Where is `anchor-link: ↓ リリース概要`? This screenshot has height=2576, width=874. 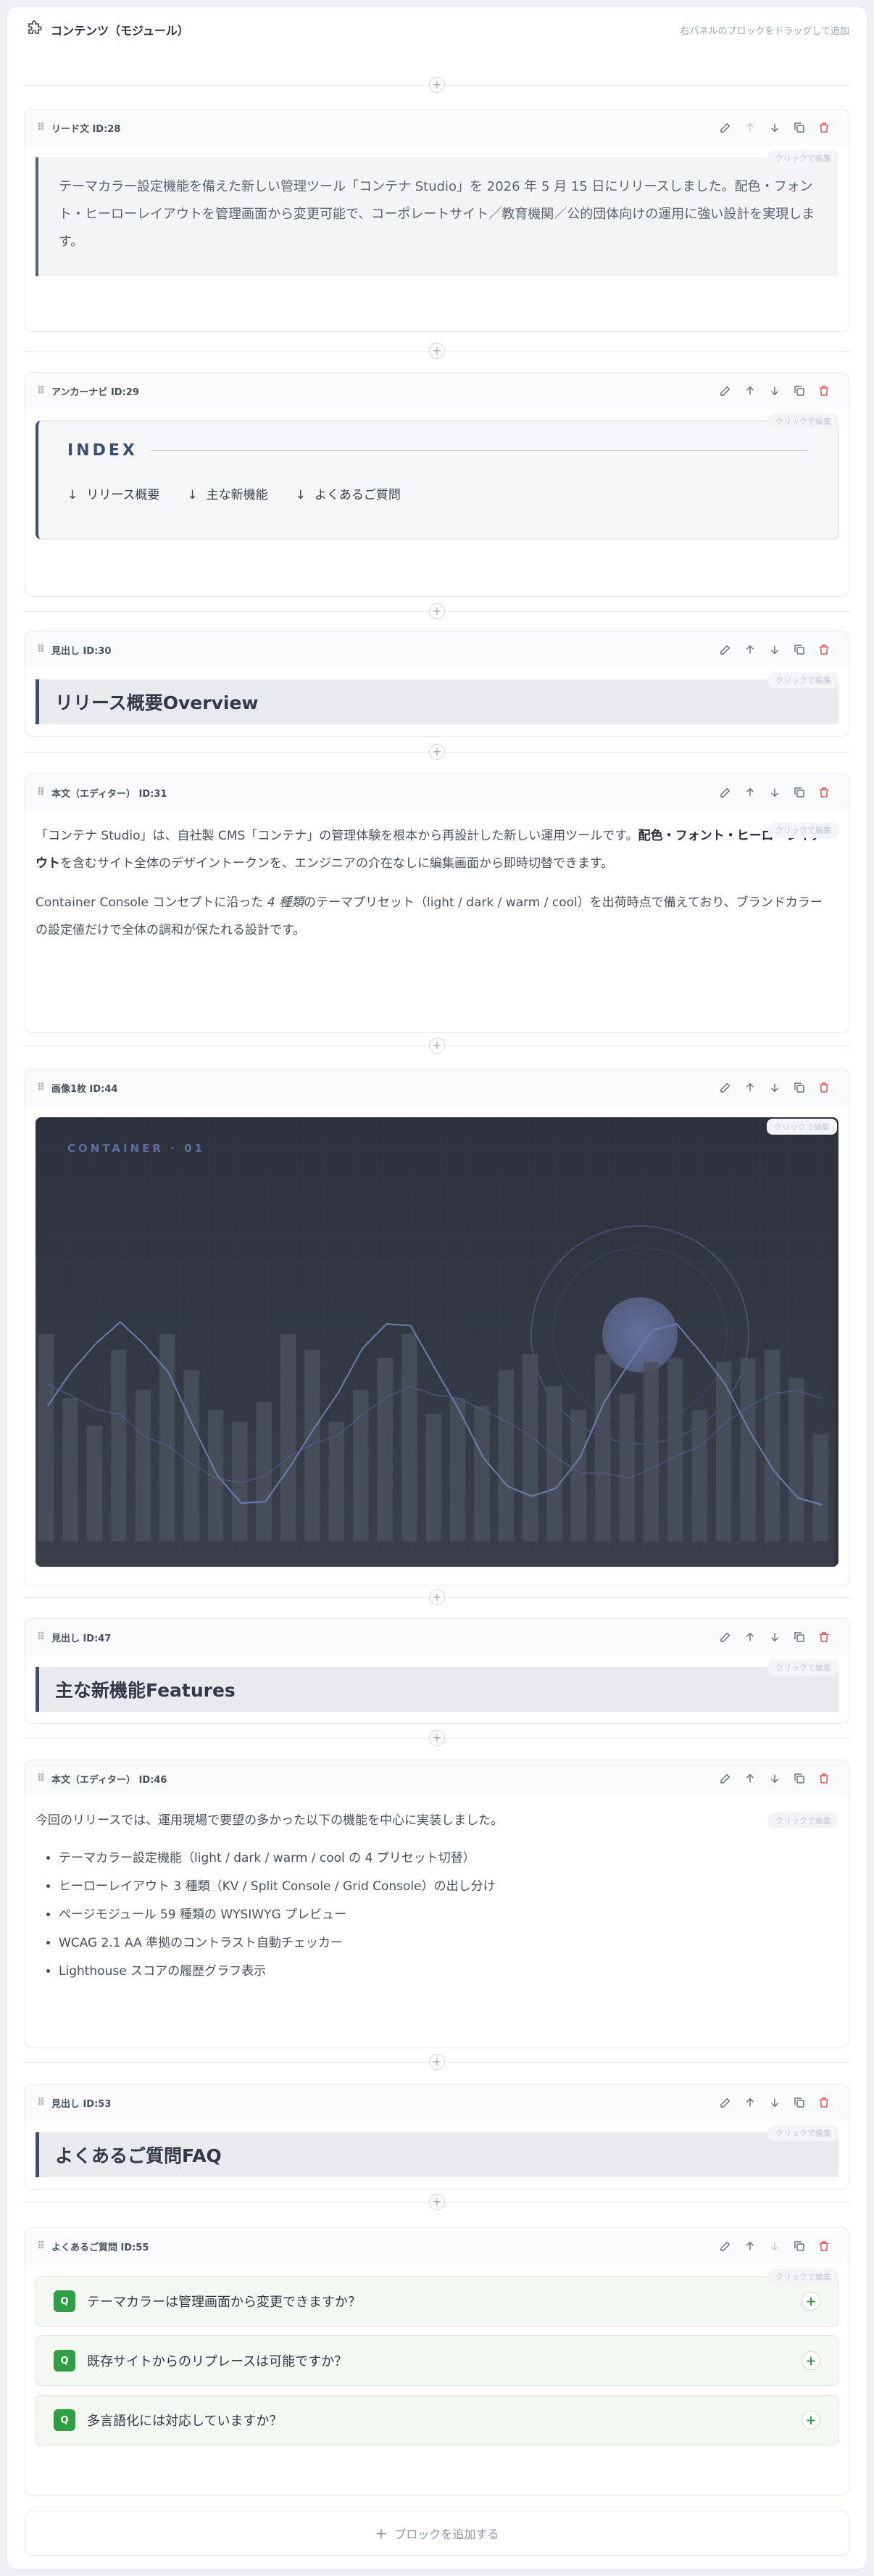 anchor-link: ↓ リリース概要 is located at coordinates (113, 493).